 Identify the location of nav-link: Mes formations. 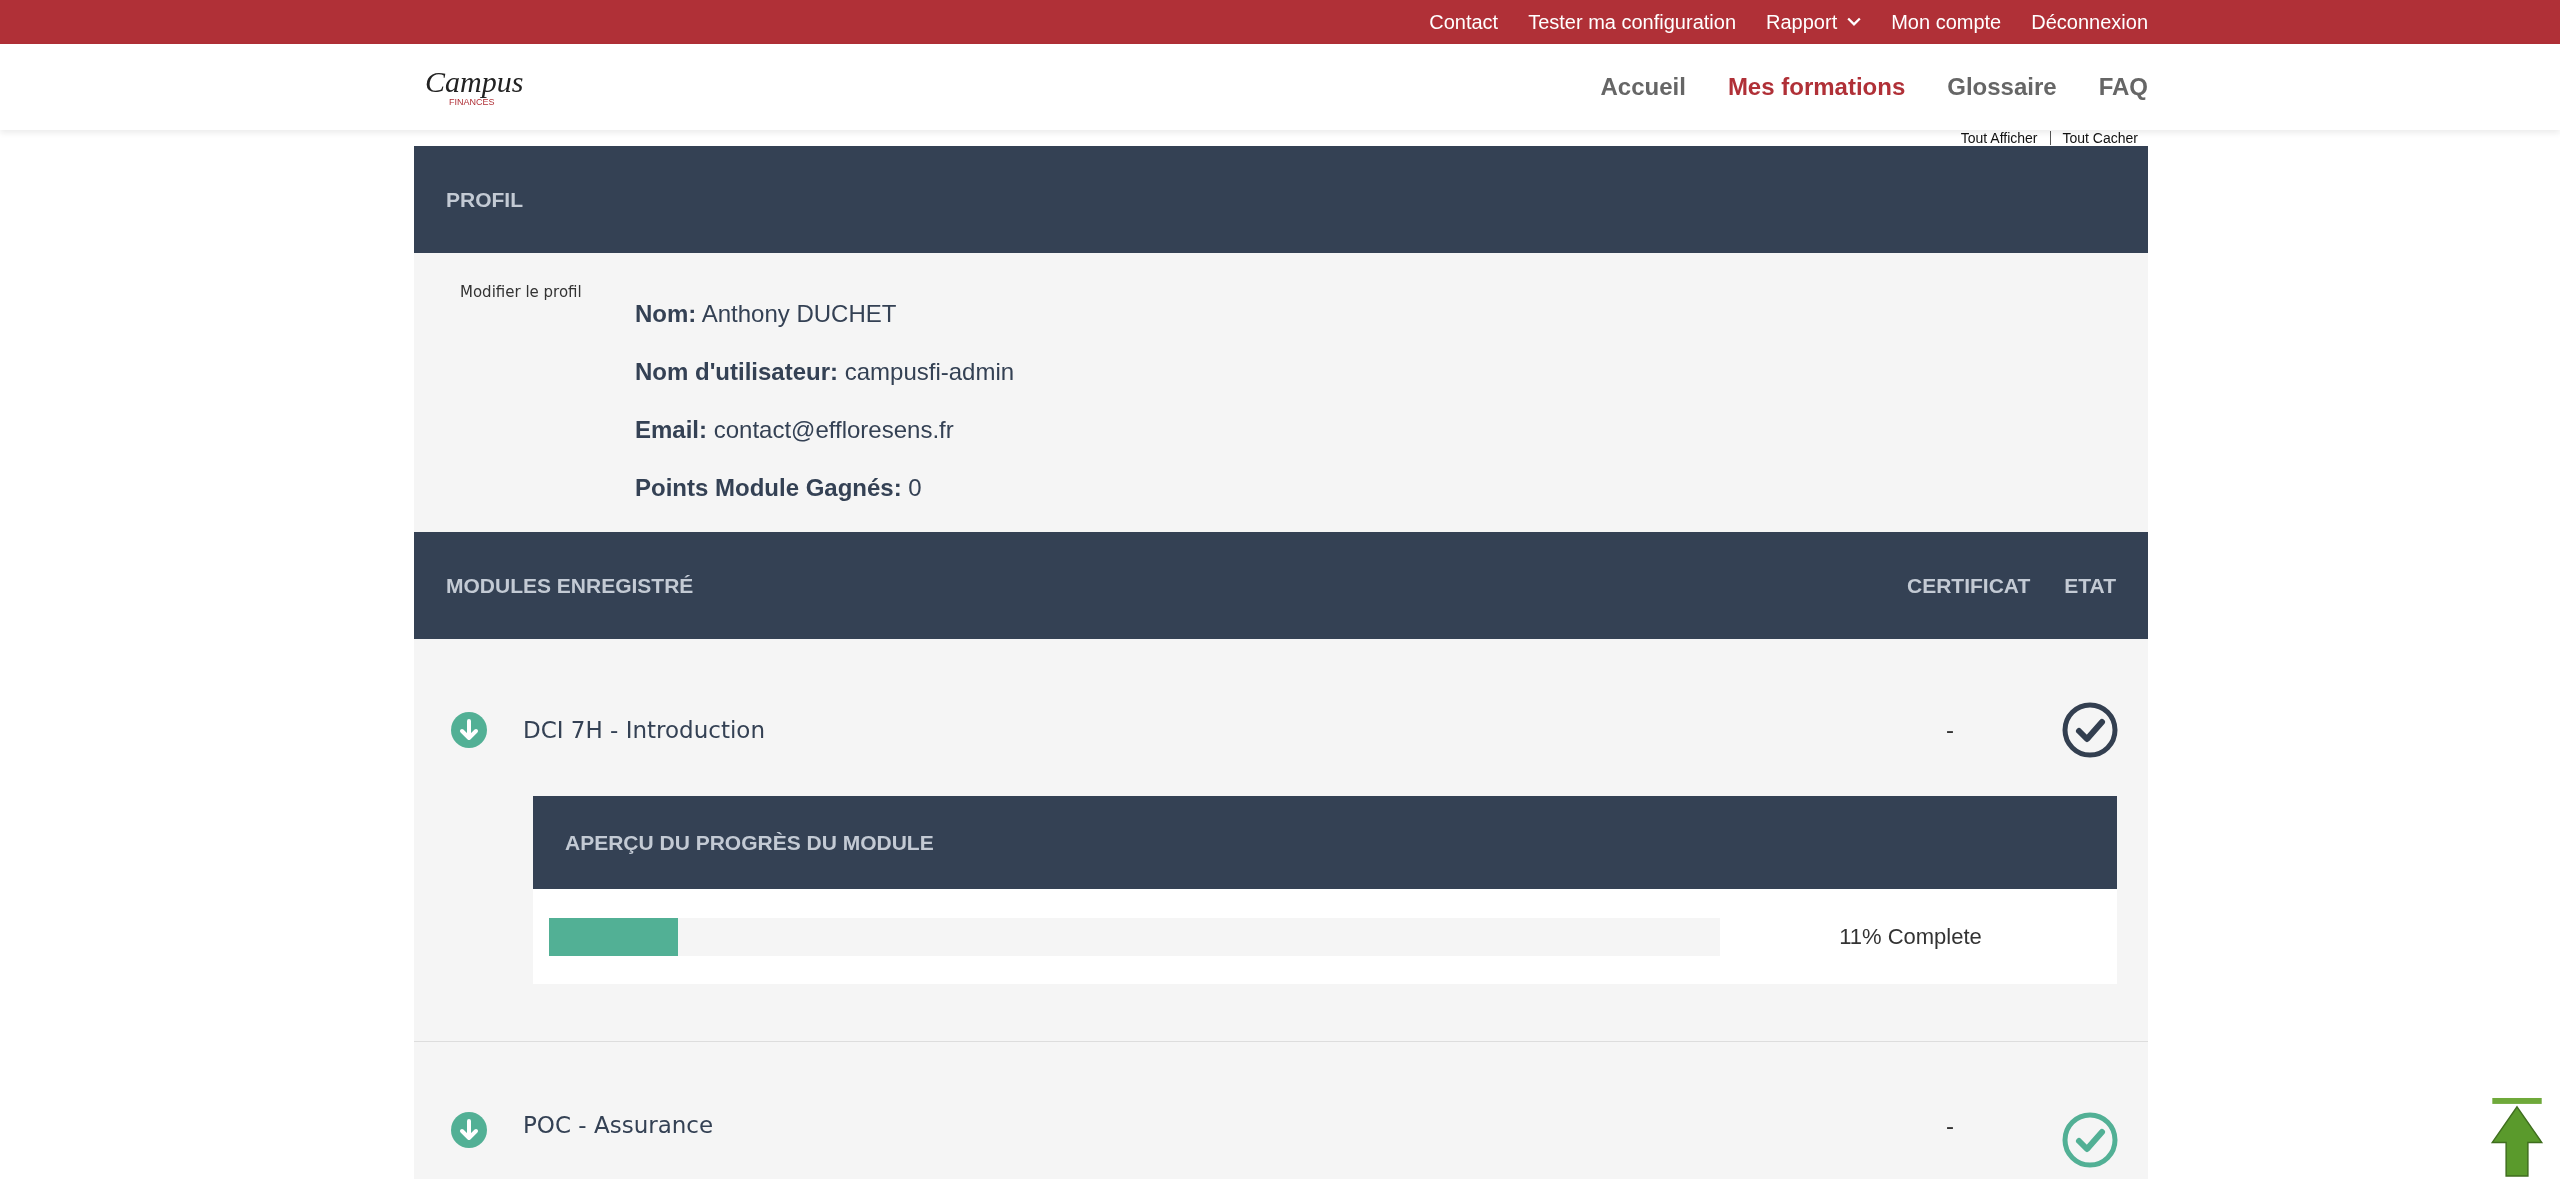
(1816, 87).